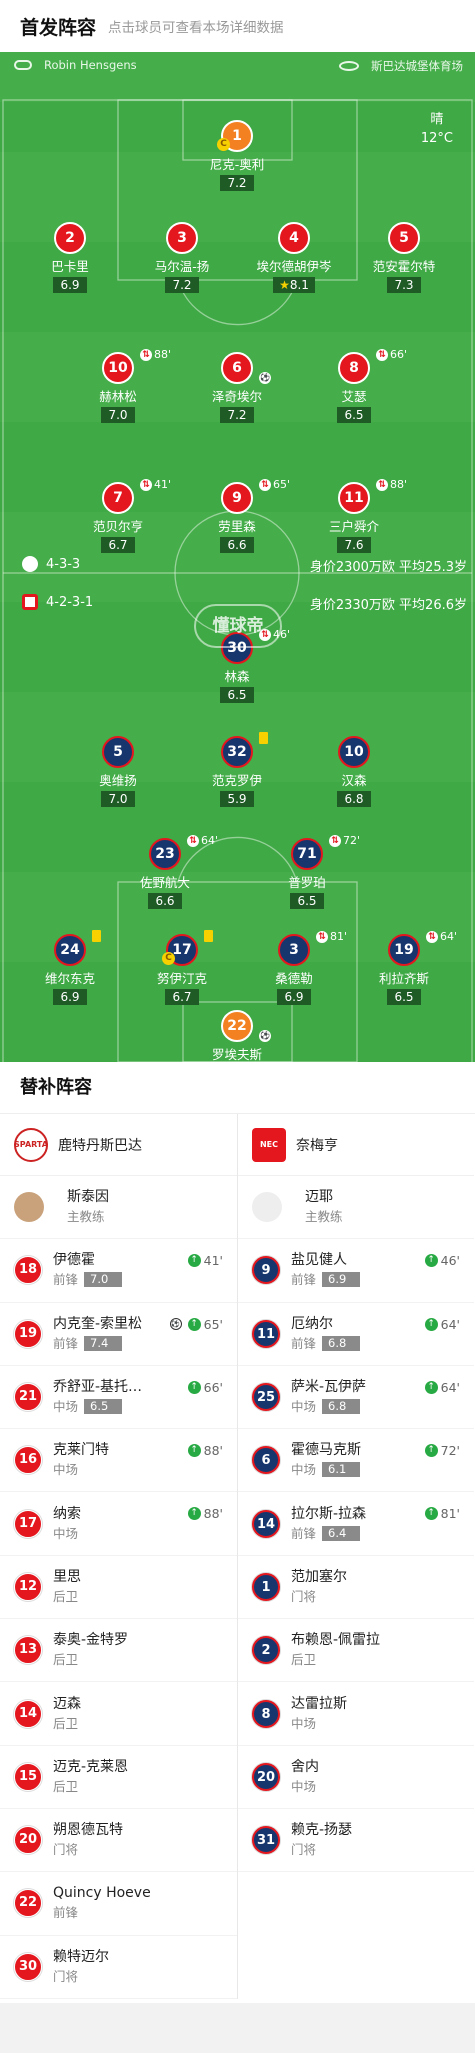 This screenshot has width=475, height=2053. I want to click on coach-avatar, so click(29, 1207).